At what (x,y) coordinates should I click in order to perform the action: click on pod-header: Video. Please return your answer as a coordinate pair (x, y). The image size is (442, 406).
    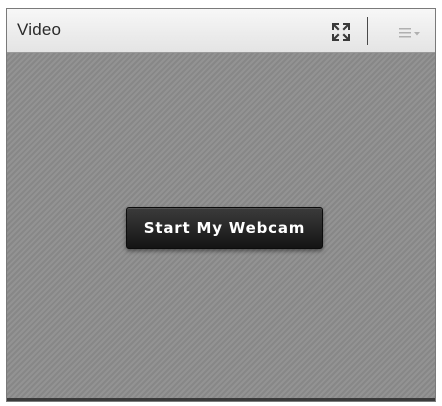
    Looking at the image, I should click on (221, 31).